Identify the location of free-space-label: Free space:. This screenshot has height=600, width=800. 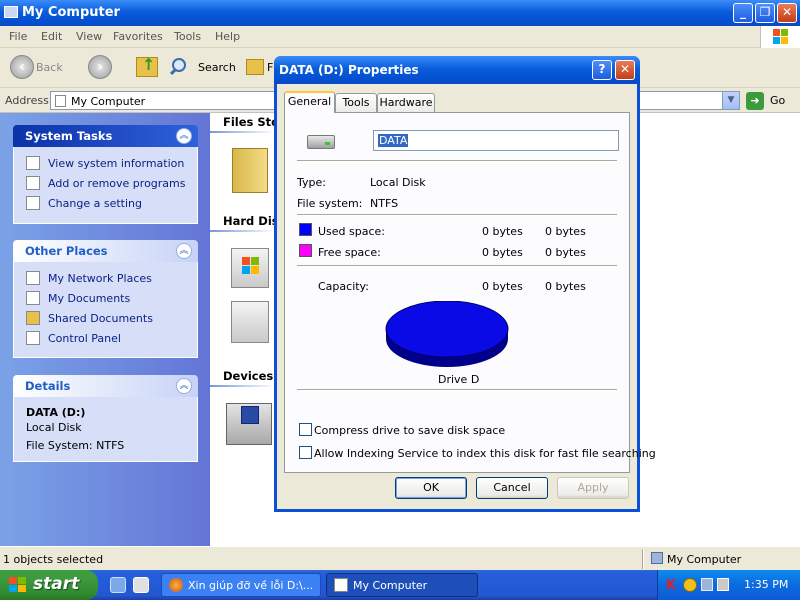
(349, 252).